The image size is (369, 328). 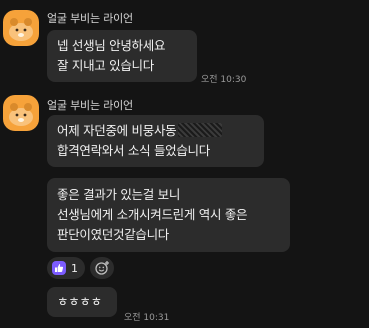 What do you see at coordinates (200, 130) in the screenshot?
I see `redacted-block` at bounding box center [200, 130].